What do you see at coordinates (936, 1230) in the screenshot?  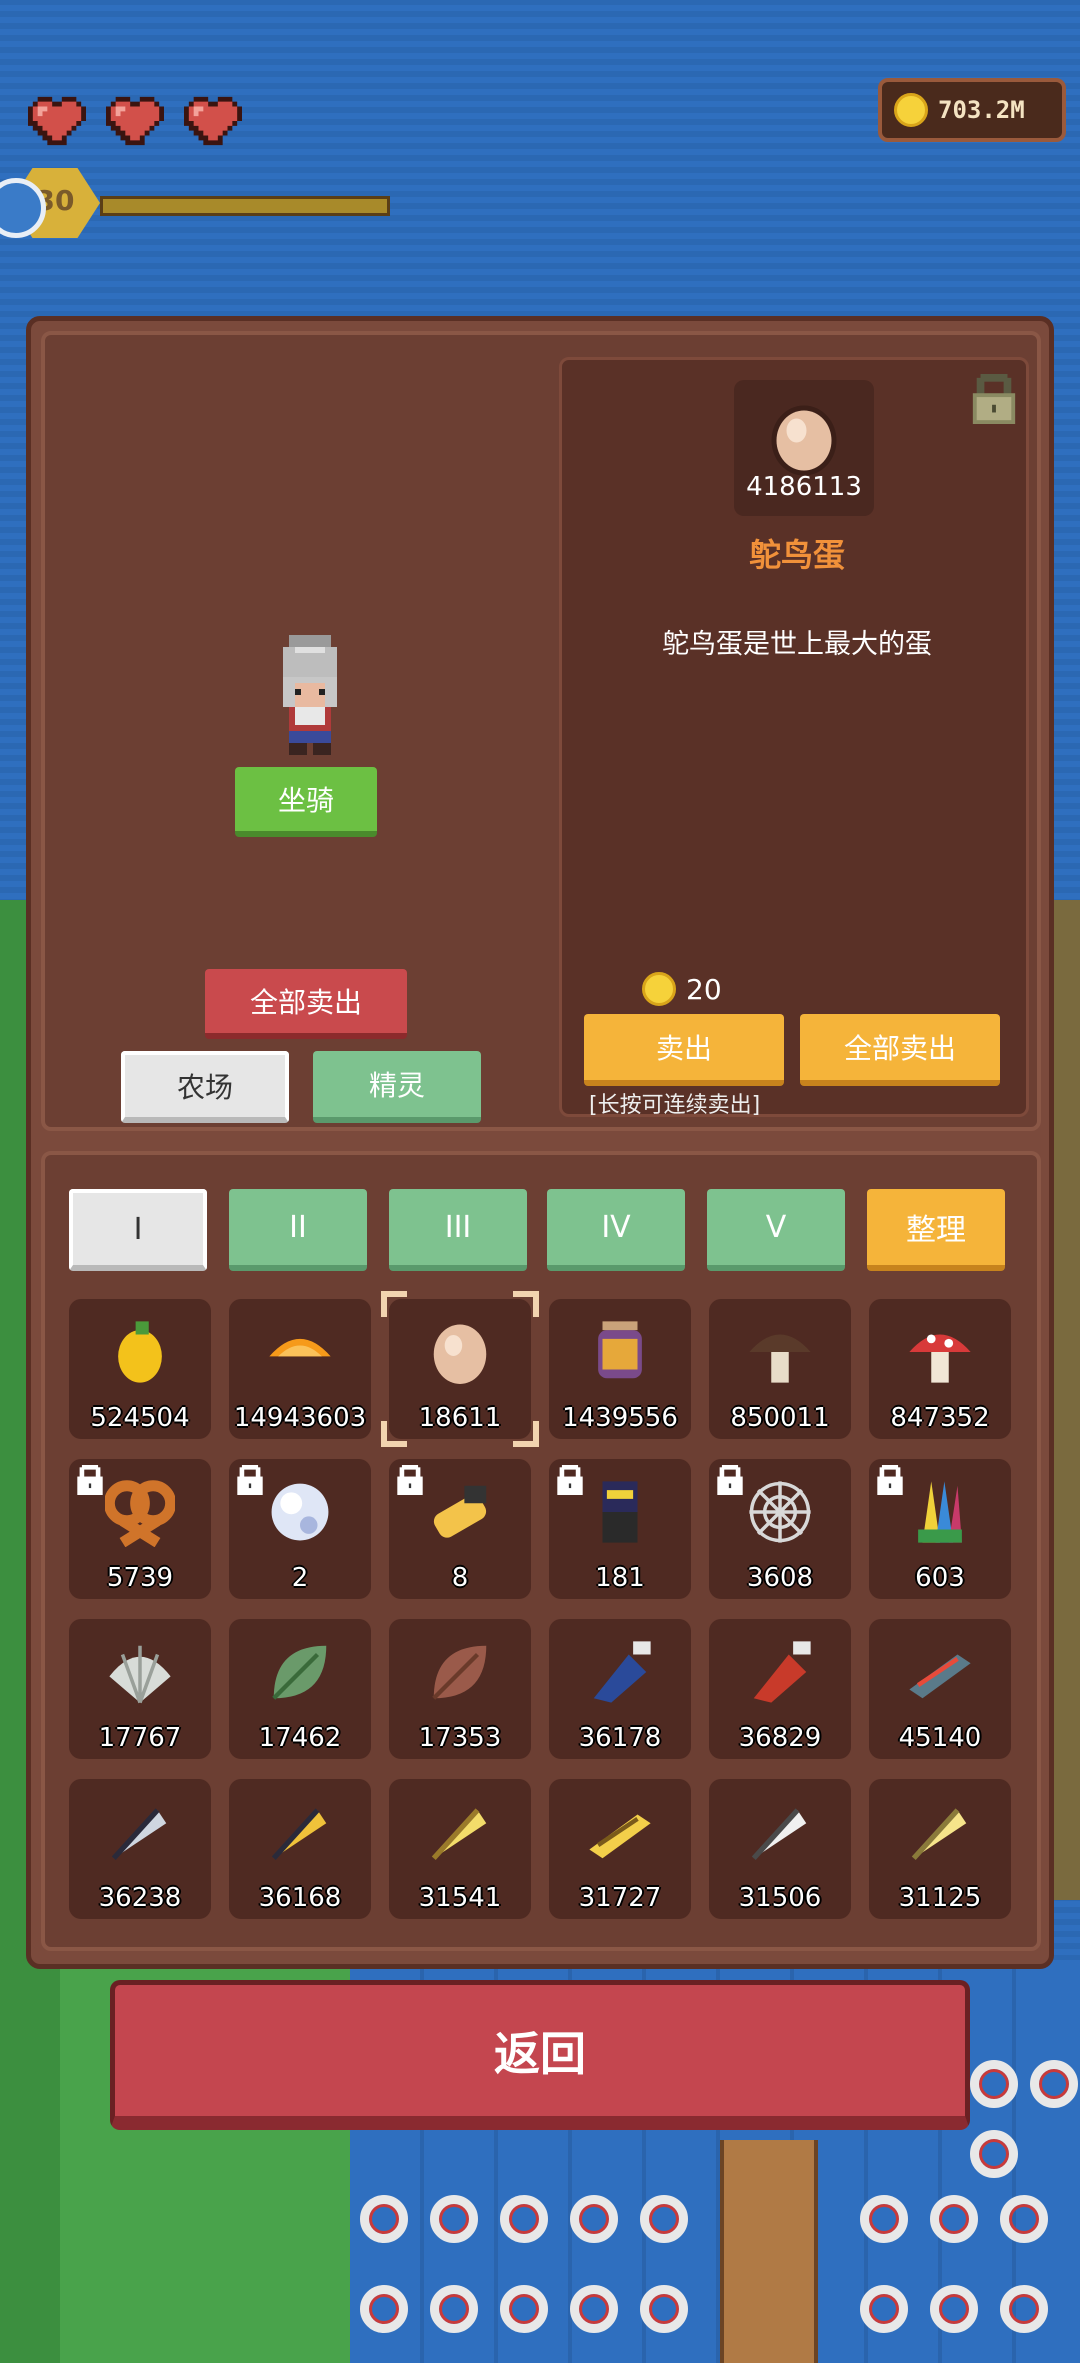 I see `sort-button: 整理` at bounding box center [936, 1230].